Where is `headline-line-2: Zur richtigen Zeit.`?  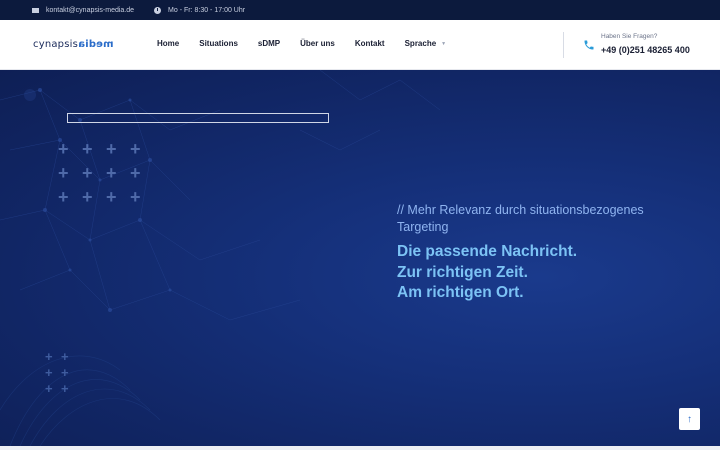 headline-line-2: Zur richtigen Zeit. is located at coordinates (462, 272).